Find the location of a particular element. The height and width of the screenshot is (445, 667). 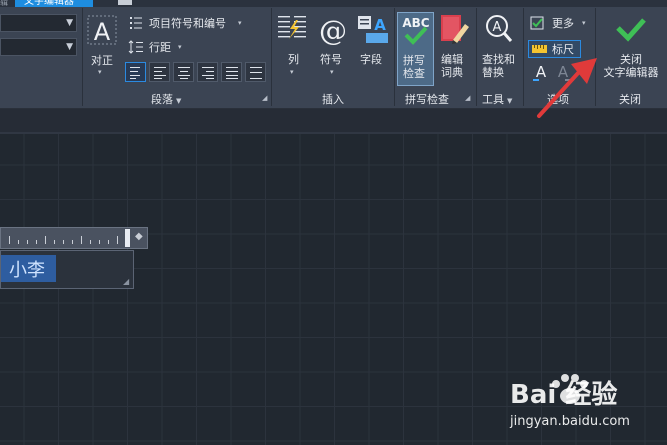

title-strip: 辑 文字编辑器 is located at coordinates (333, 3).